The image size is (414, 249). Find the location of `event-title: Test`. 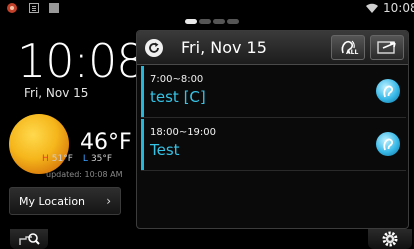

event-title: Test is located at coordinates (165, 150).